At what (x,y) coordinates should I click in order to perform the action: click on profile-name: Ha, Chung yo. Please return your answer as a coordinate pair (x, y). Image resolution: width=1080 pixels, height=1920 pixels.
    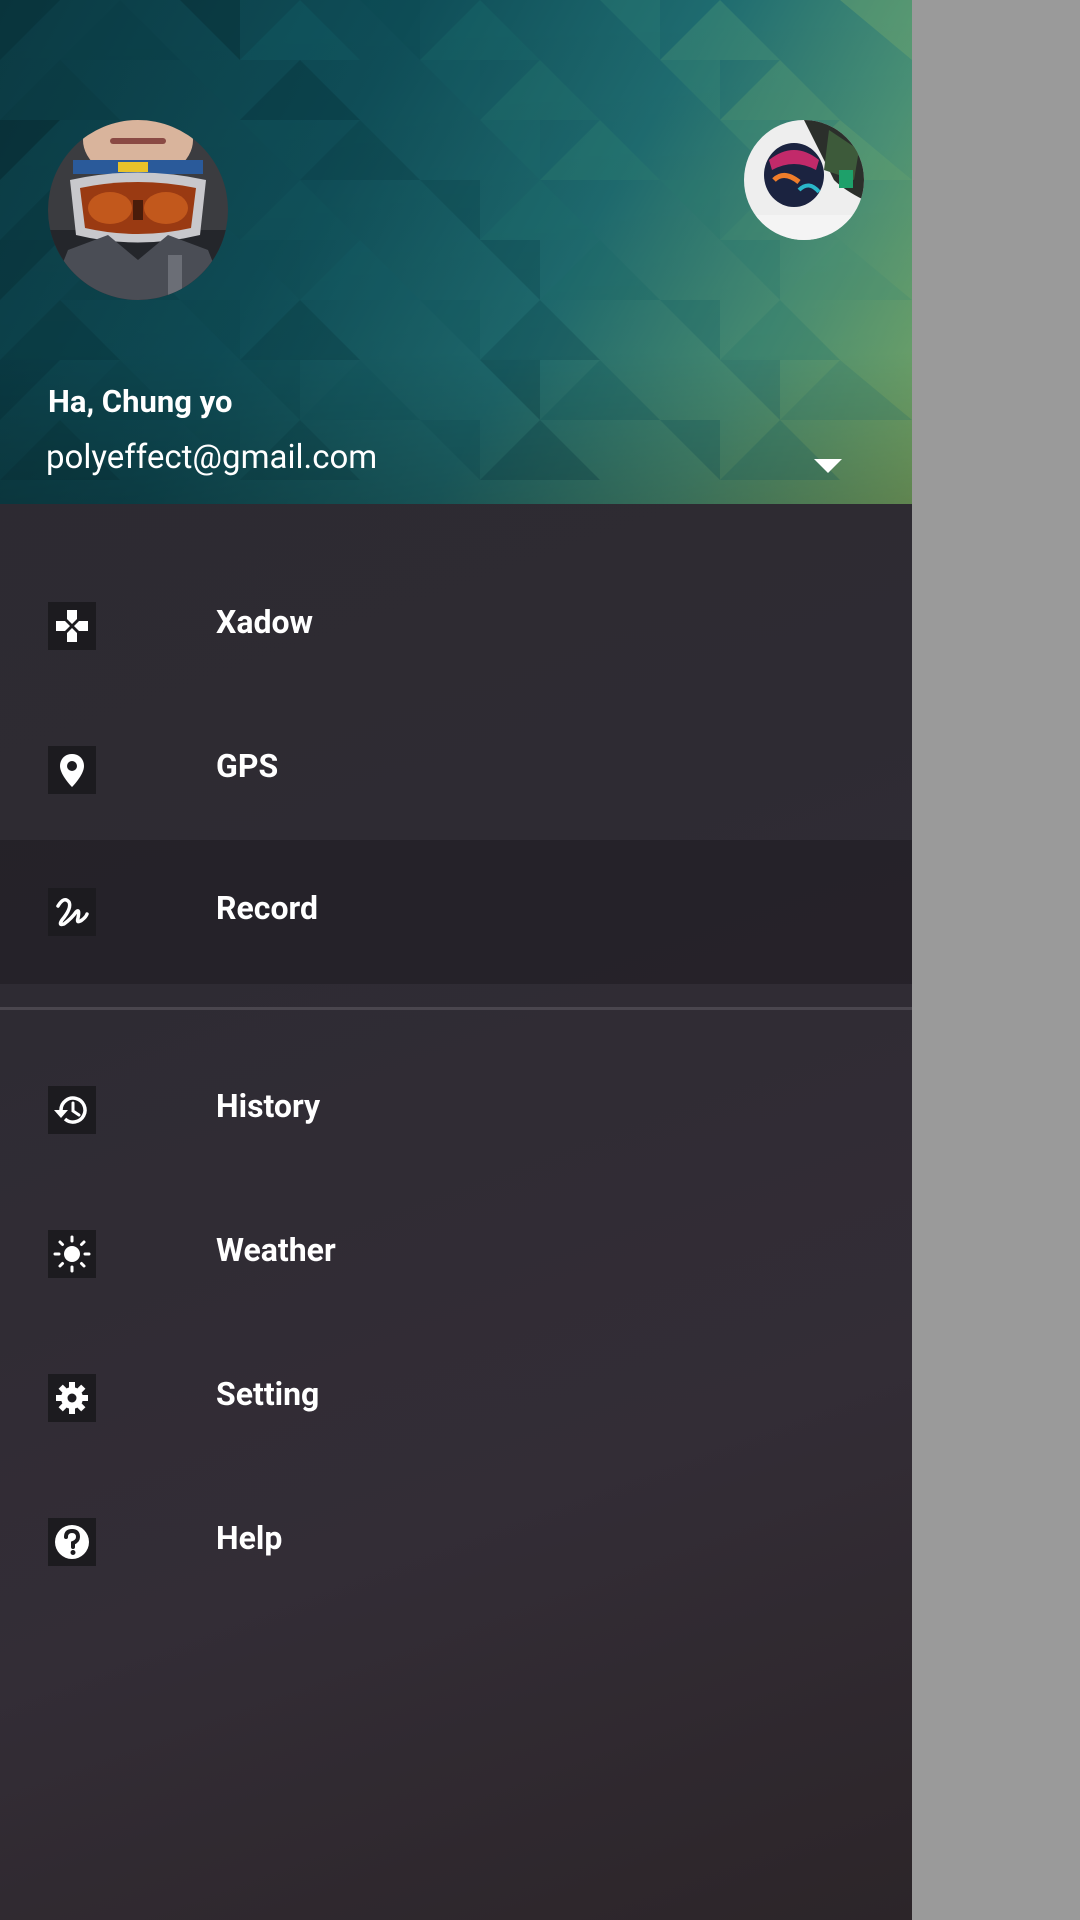
    Looking at the image, I should click on (140, 401).